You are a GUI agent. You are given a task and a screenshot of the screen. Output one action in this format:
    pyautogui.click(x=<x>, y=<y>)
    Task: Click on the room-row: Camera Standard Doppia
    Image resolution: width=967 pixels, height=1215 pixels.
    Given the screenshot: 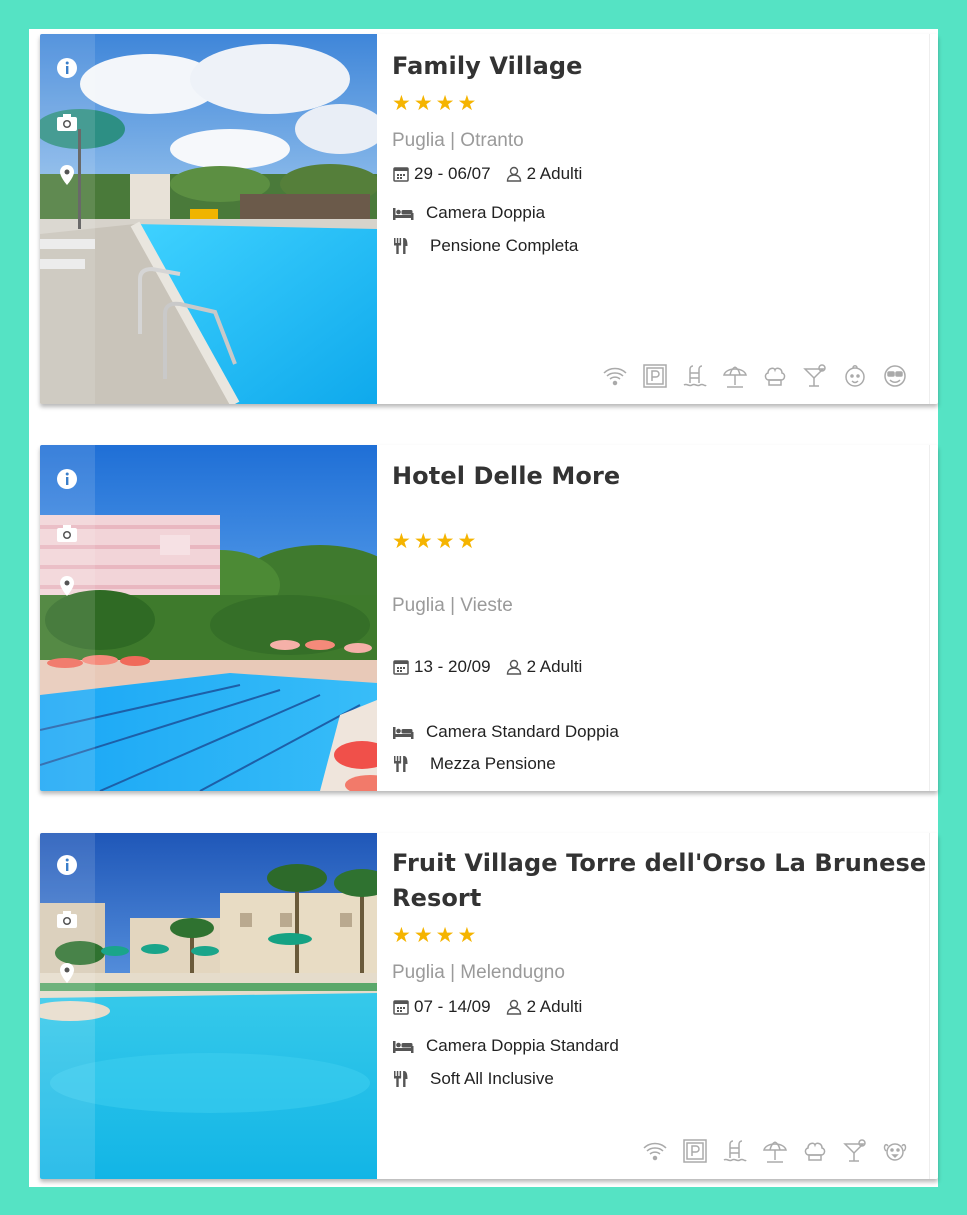 What is the action you would take?
    pyautogui.click(x=505, y=732)
    